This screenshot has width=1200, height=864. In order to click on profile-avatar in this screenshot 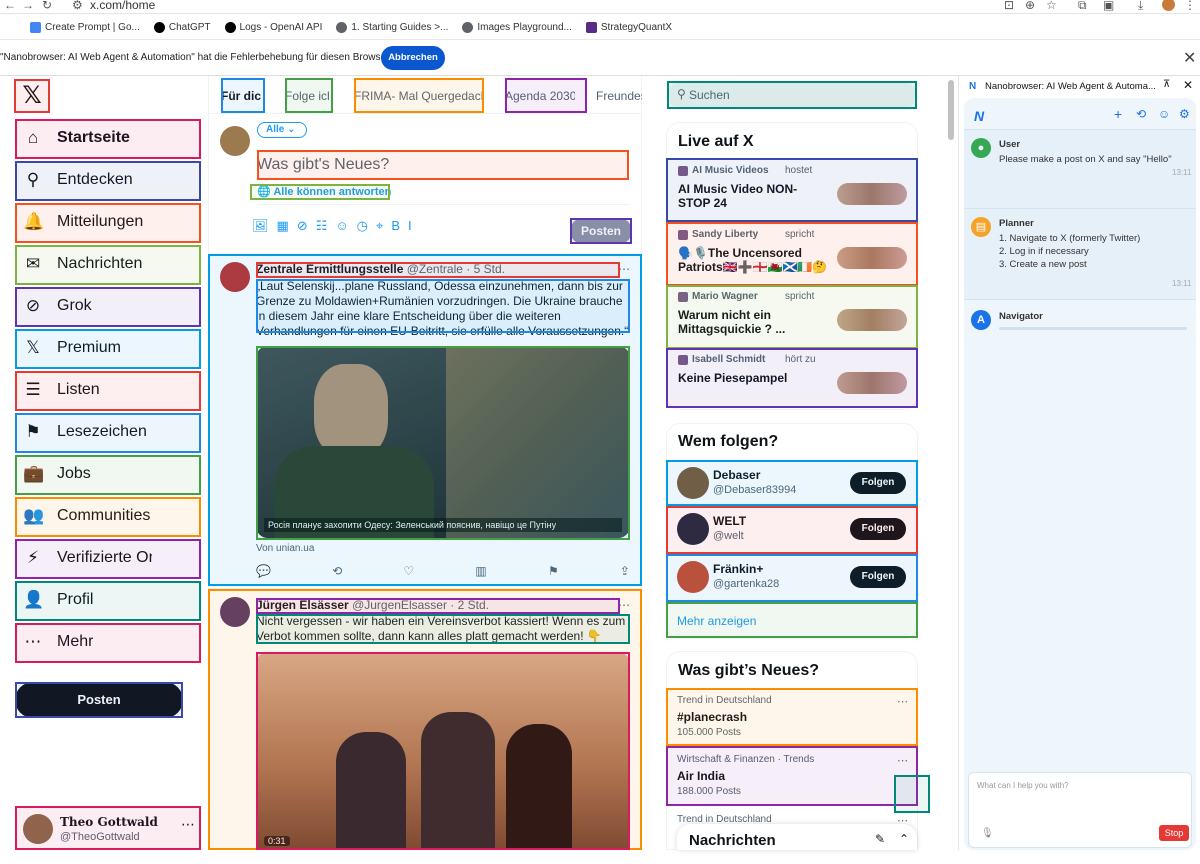, I will do `click(1168, 5)`.